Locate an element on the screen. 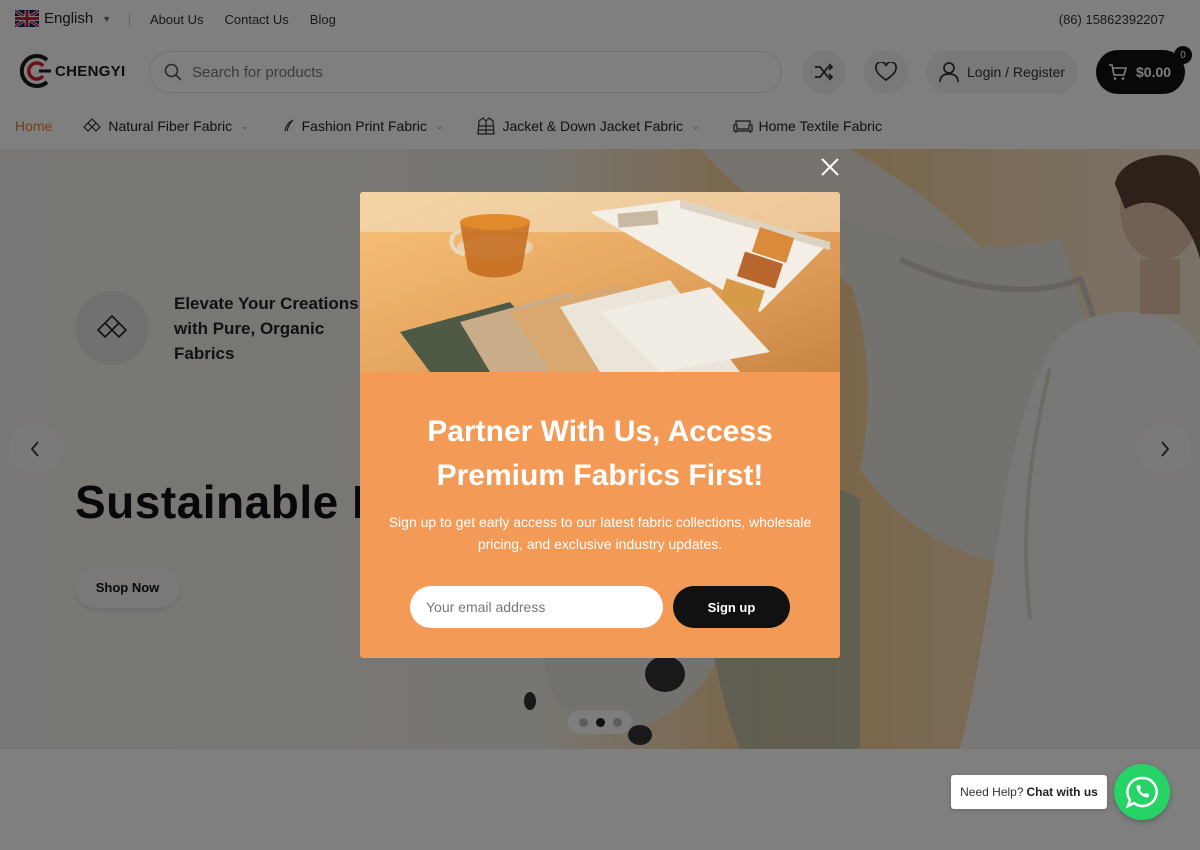 This screenshot has width=1200, height=850. signup-button: Sign up is located at coordinates (731, 607).